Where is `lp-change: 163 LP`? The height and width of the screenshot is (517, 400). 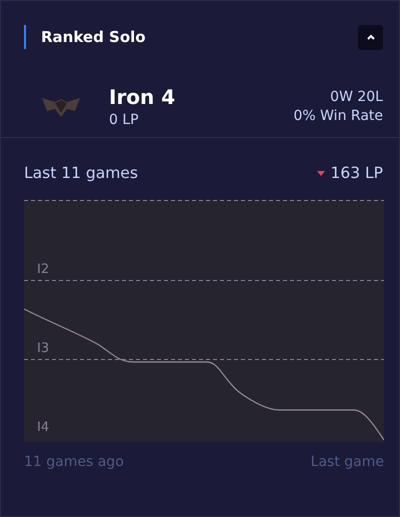
lp-change: 163 LP is located at coordinates (356, 173).